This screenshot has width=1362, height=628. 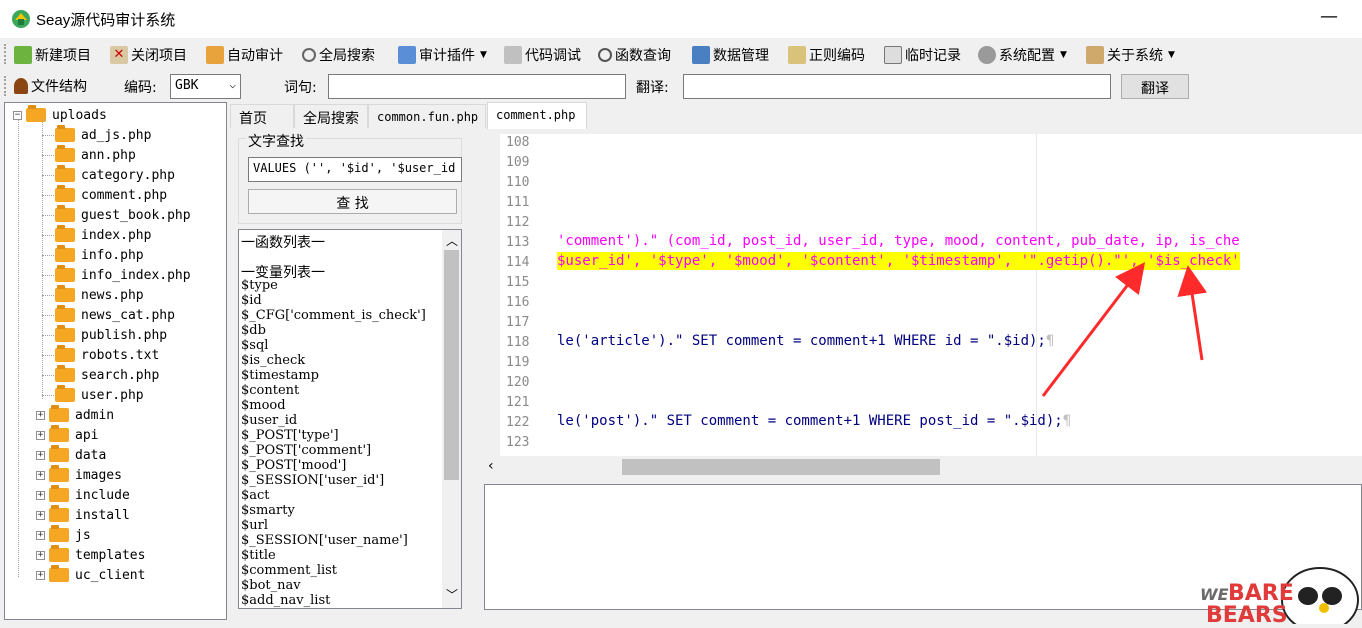 I want to click on tree-file: news.php, so click(x=99, y=295).